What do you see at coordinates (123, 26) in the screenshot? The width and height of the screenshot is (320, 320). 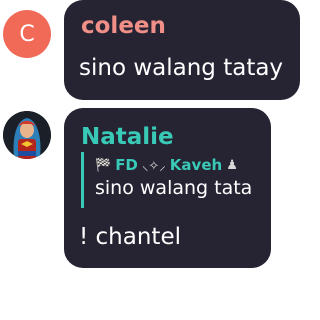 I see `sender-name: coleen` at bounding box center [123, 26].